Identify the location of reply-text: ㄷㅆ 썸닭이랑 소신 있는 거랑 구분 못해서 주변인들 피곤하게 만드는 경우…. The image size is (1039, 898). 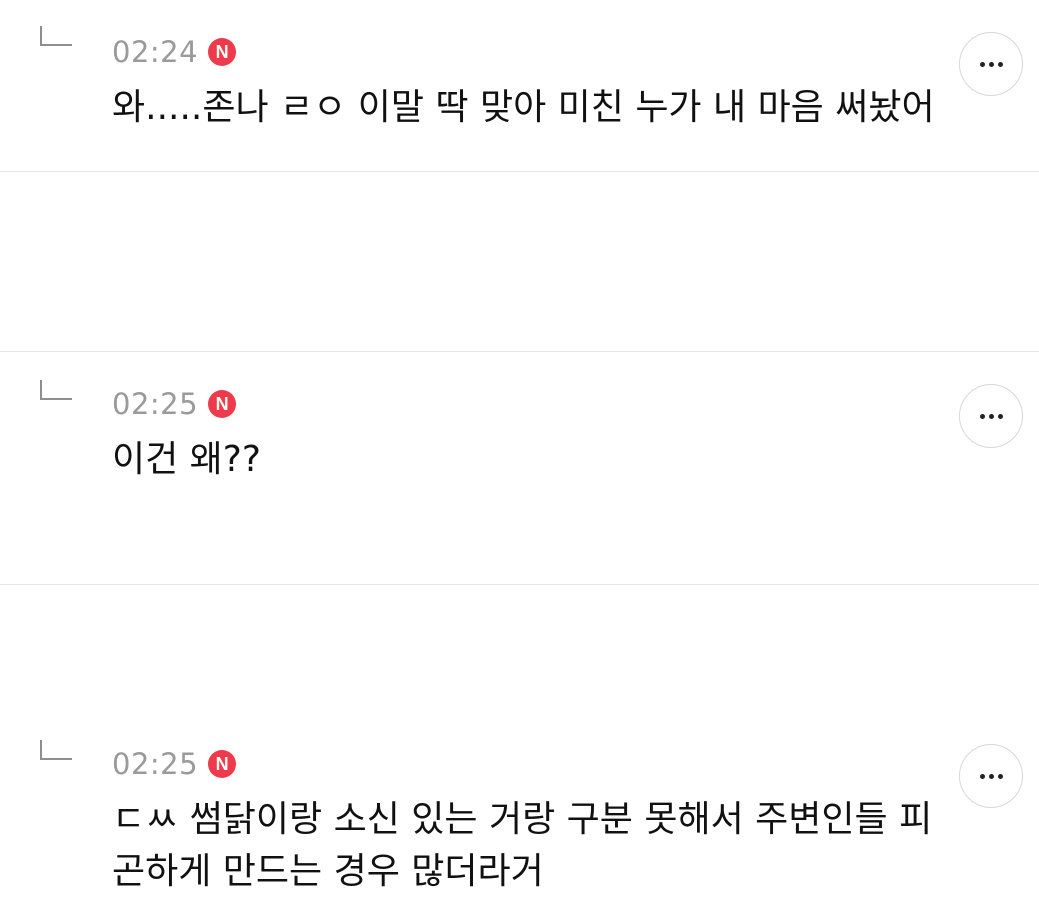
(522, 845).